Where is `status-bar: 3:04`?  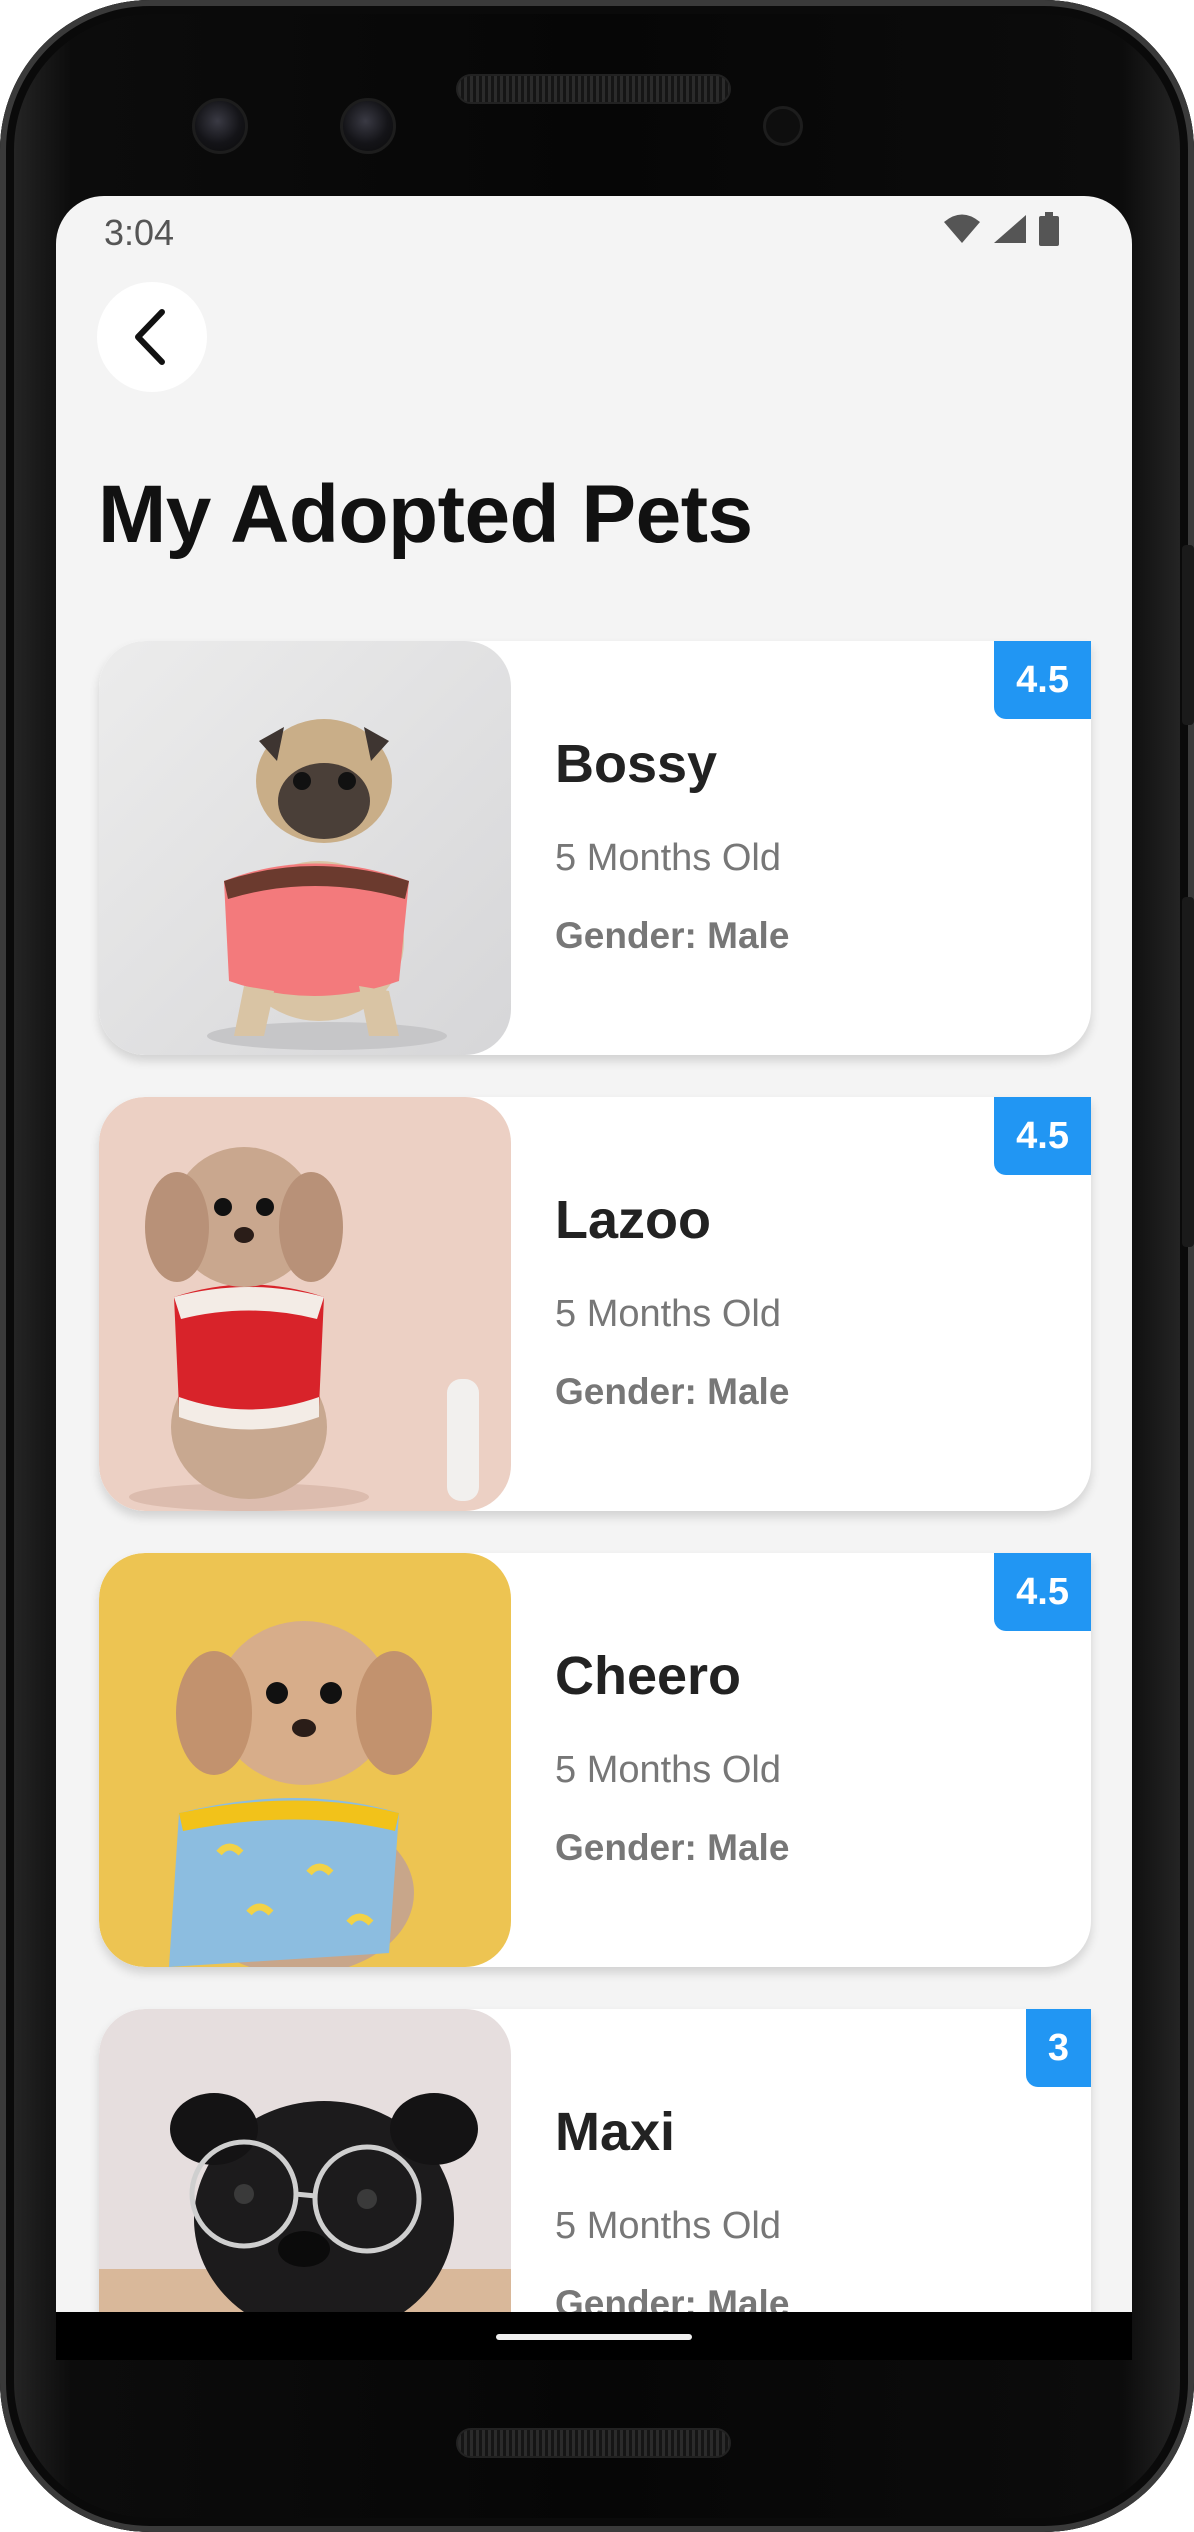
status-bar: 3:04 is located at coordinates (594, 231).